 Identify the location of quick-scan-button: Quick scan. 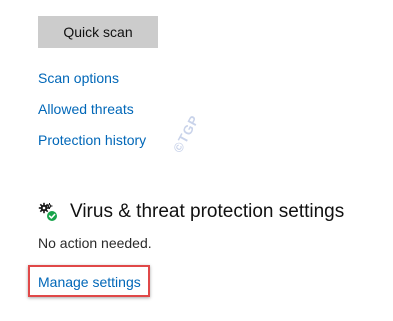
(98, 32).